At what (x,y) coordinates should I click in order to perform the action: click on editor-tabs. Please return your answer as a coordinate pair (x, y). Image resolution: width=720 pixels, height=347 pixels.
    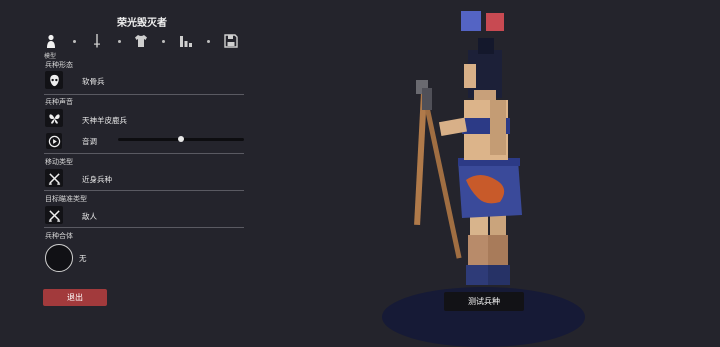
    Looking at the image, I should click on (144, 43).